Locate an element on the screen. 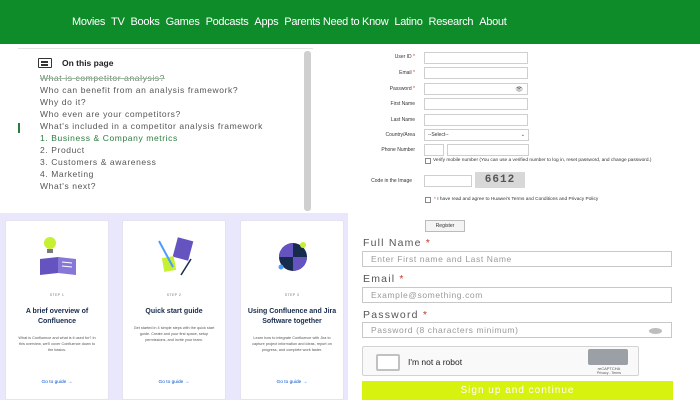  phone-number-input is located at coordinates (488, 150).